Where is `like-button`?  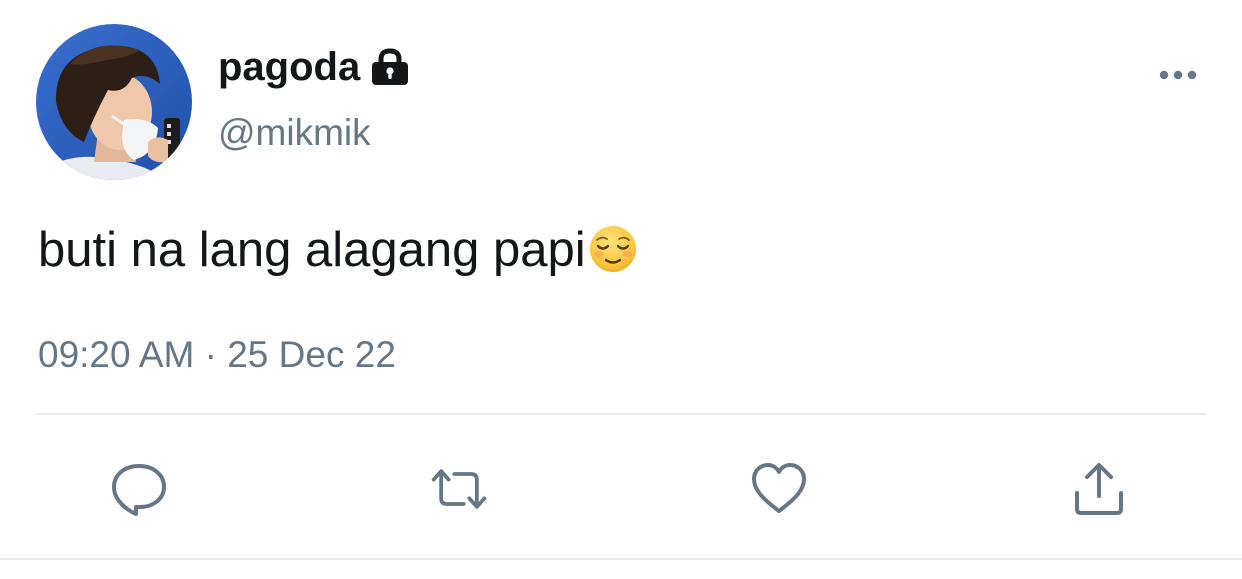
like-button is located at coordinates (779, 489).